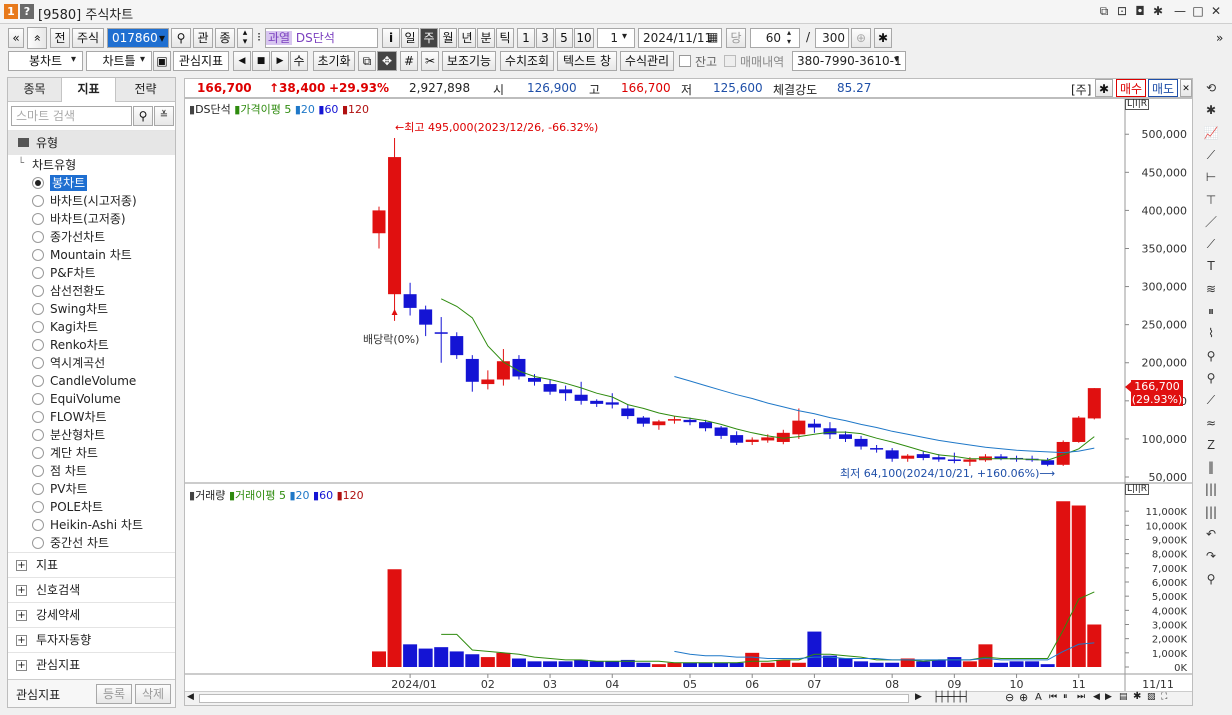 This screenshot has height=715, width=1232. What do you see at coordinates (77, 291) in the screenshot?
I see `chart-type-label: 삼선전환도` at bounding box center [77, 291].